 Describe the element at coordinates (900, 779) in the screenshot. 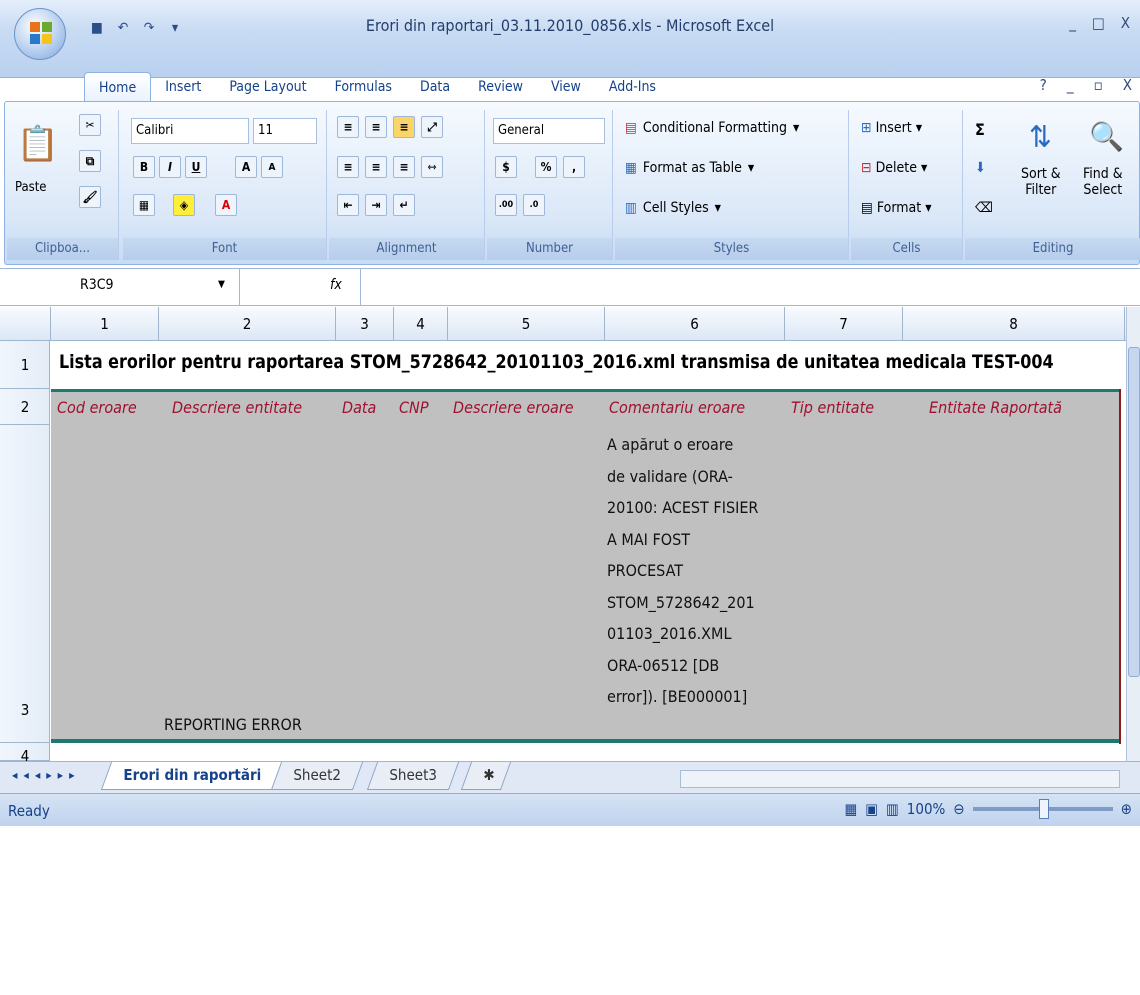

I see `horizontal-scrollbar` at that location.